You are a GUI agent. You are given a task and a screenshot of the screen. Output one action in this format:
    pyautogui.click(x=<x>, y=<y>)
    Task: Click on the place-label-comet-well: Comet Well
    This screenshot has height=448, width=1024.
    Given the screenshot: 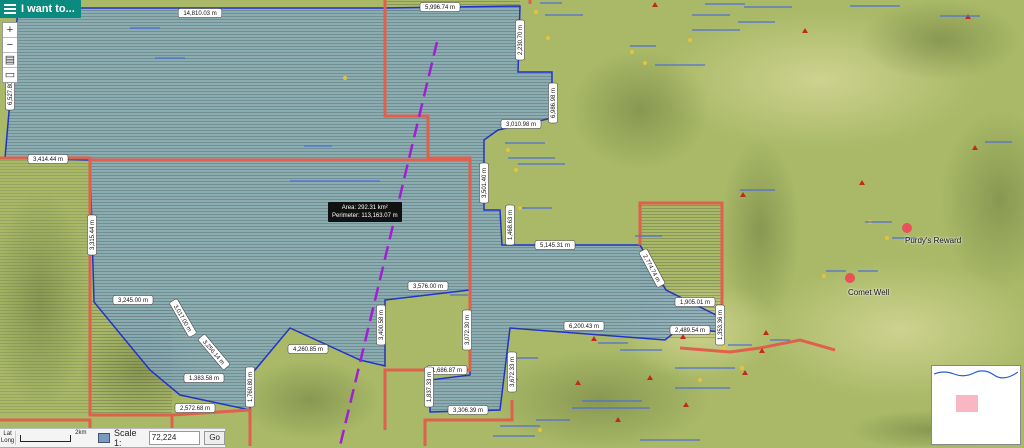 What is the action you would take?
    pyautogui.click(x=869, y=292)
    